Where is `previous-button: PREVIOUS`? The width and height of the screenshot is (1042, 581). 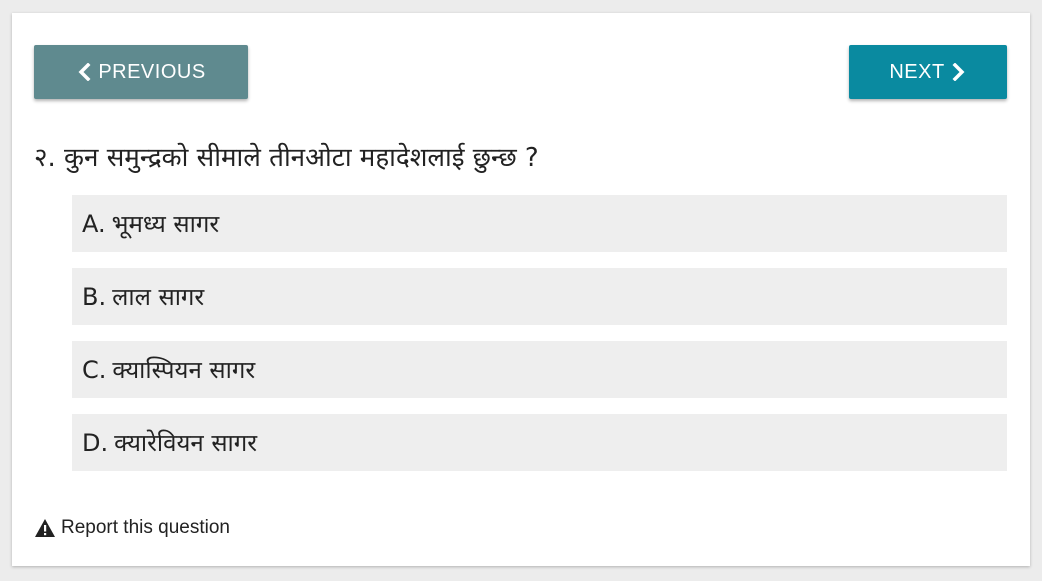
previous-button: PREVIOUS is located at coordinates (141, 72).